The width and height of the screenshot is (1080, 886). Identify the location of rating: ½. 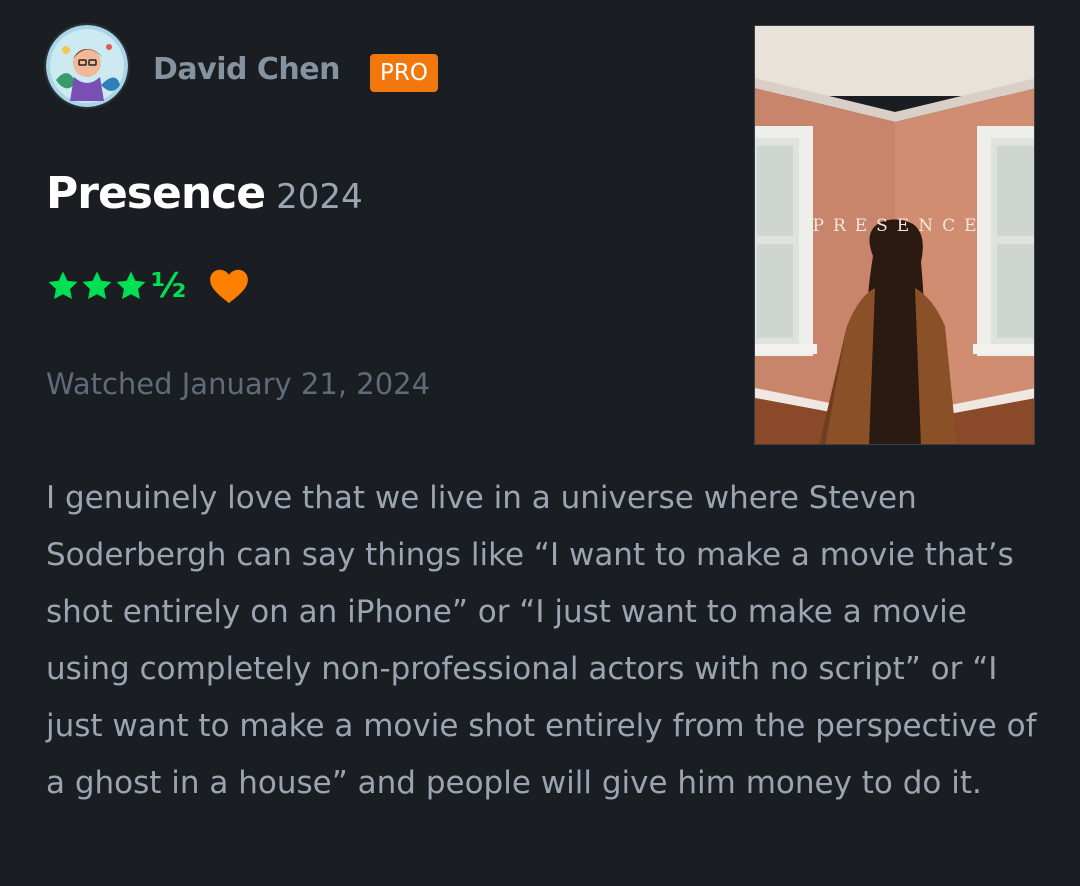
(148, 286).